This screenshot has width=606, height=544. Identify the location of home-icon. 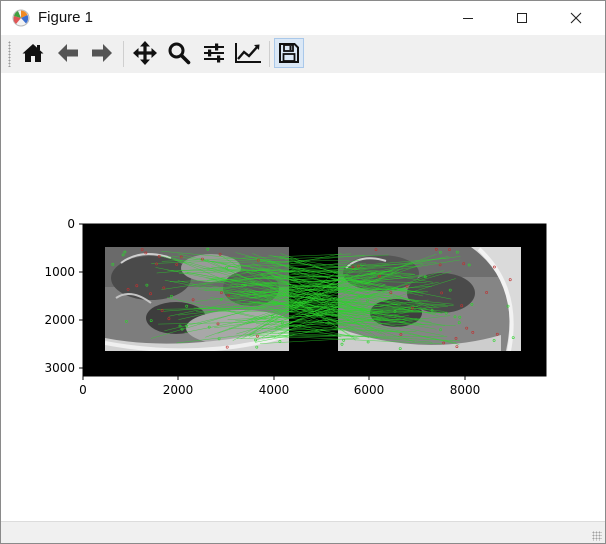
(33, 53).